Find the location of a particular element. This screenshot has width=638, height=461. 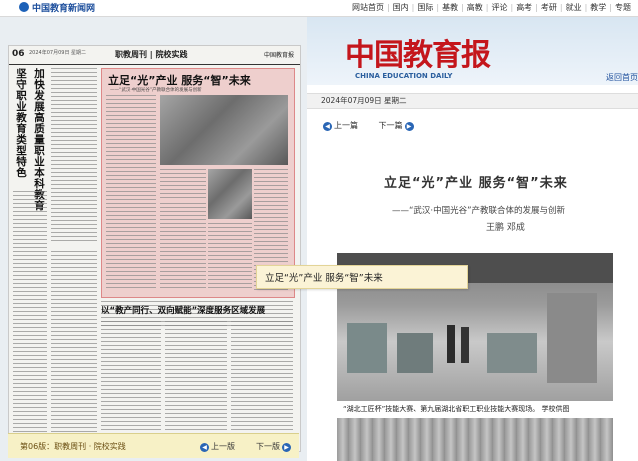

next-article-button: 下一篇 ▶ is located at coordinates (397, 126).